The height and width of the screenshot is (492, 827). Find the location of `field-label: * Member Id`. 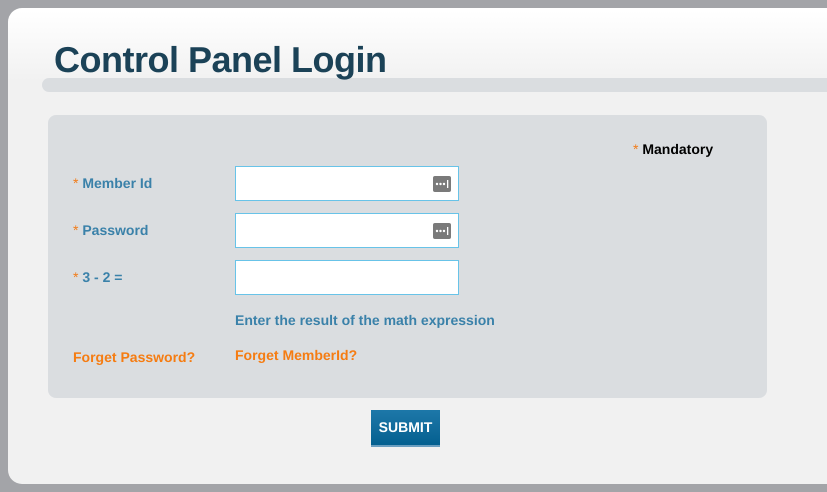

field-label: * Member Id is located at coordinates (113, 183).